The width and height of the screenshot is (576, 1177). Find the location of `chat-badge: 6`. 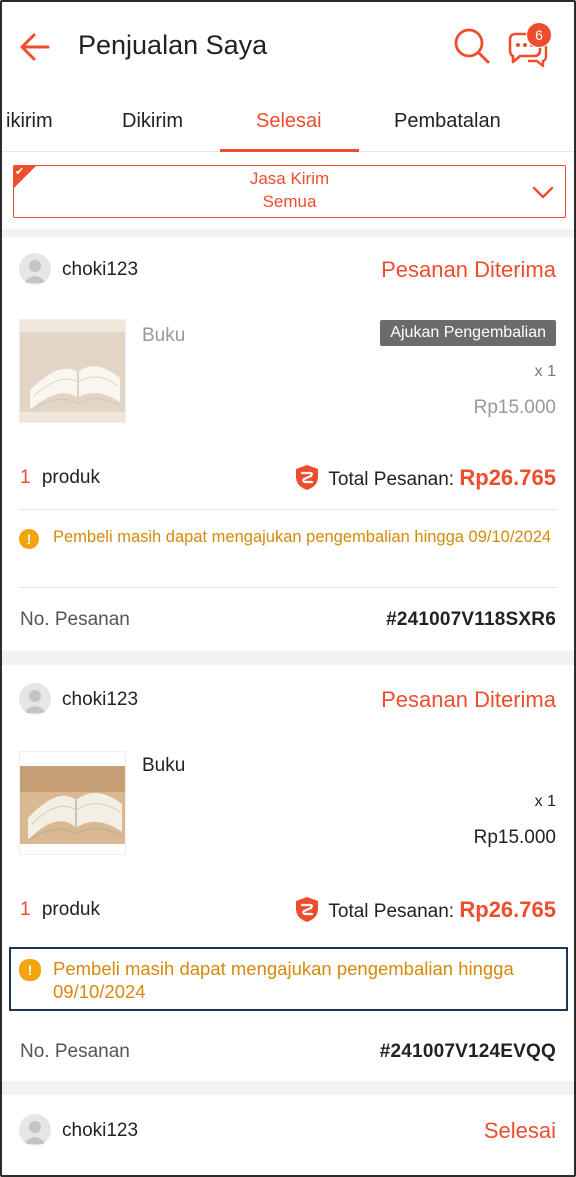

chat-badge: 6 is located at coordinates (539, 35).